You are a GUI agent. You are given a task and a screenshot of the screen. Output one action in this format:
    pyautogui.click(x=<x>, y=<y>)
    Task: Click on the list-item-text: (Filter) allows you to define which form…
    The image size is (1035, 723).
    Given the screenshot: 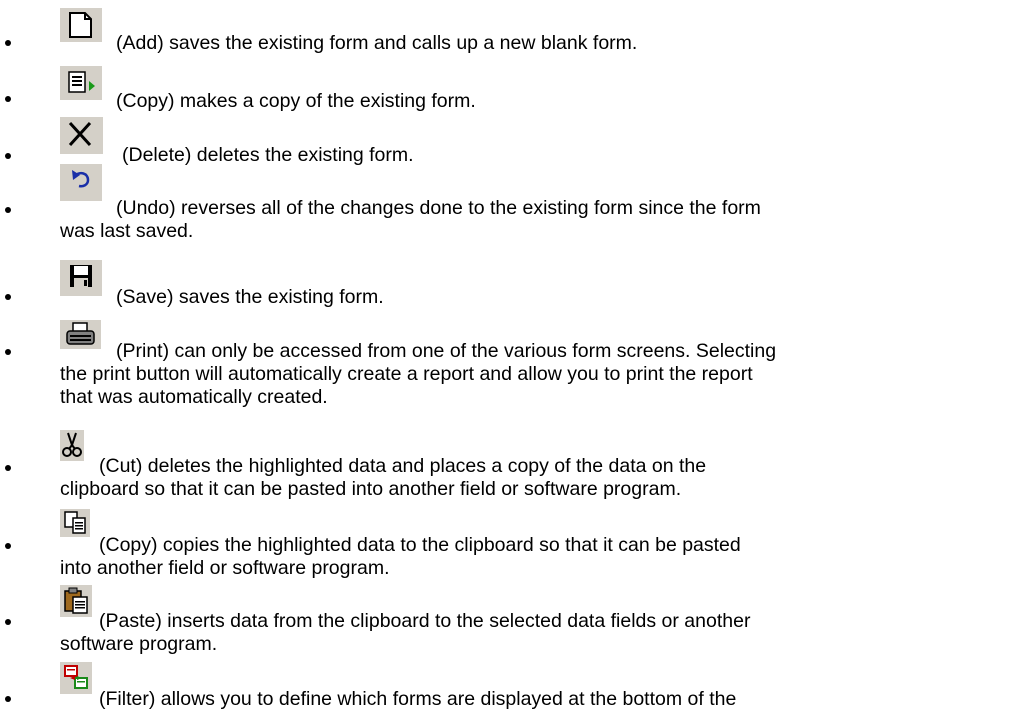 What is the action you would take?
    pyautogui.click(x=418, y=699)
    